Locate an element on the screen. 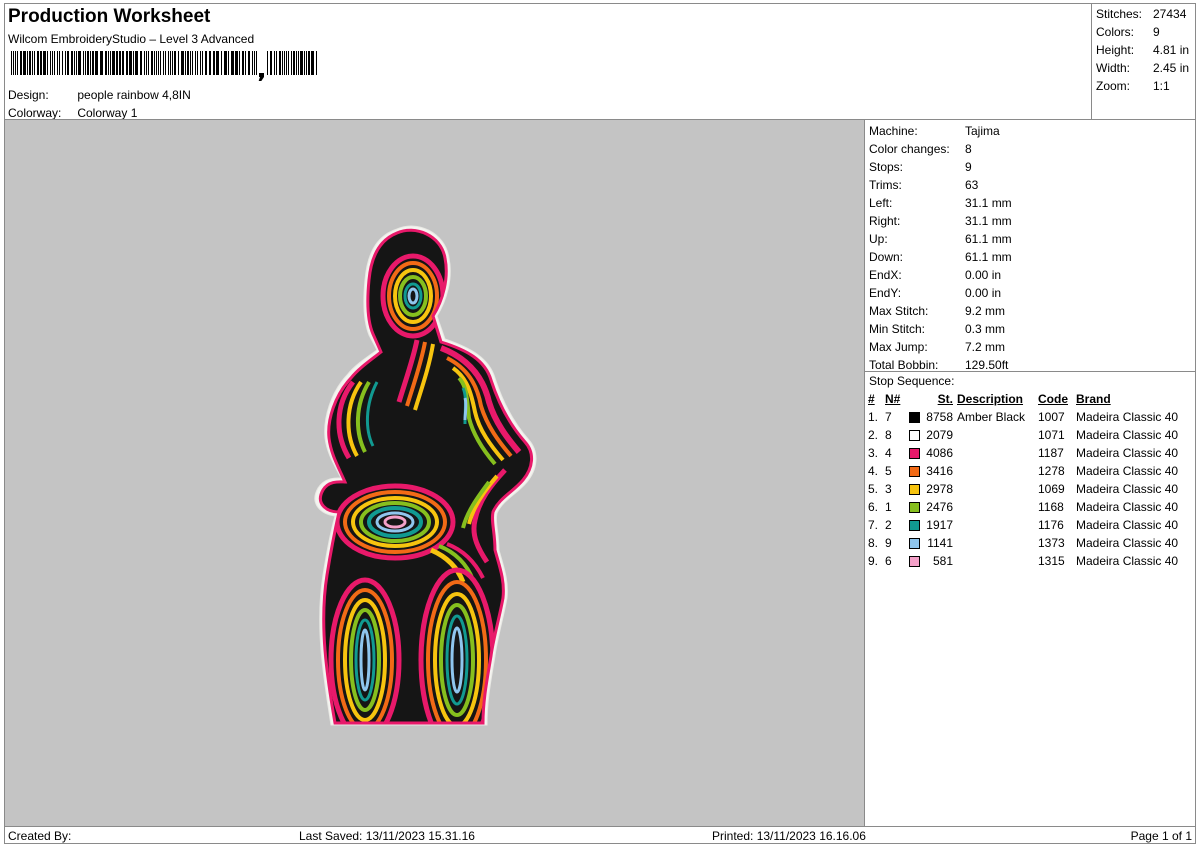 The height and width of the screenshot is (848, 1200). info-value: 63 is located at coordinates (972, 185).